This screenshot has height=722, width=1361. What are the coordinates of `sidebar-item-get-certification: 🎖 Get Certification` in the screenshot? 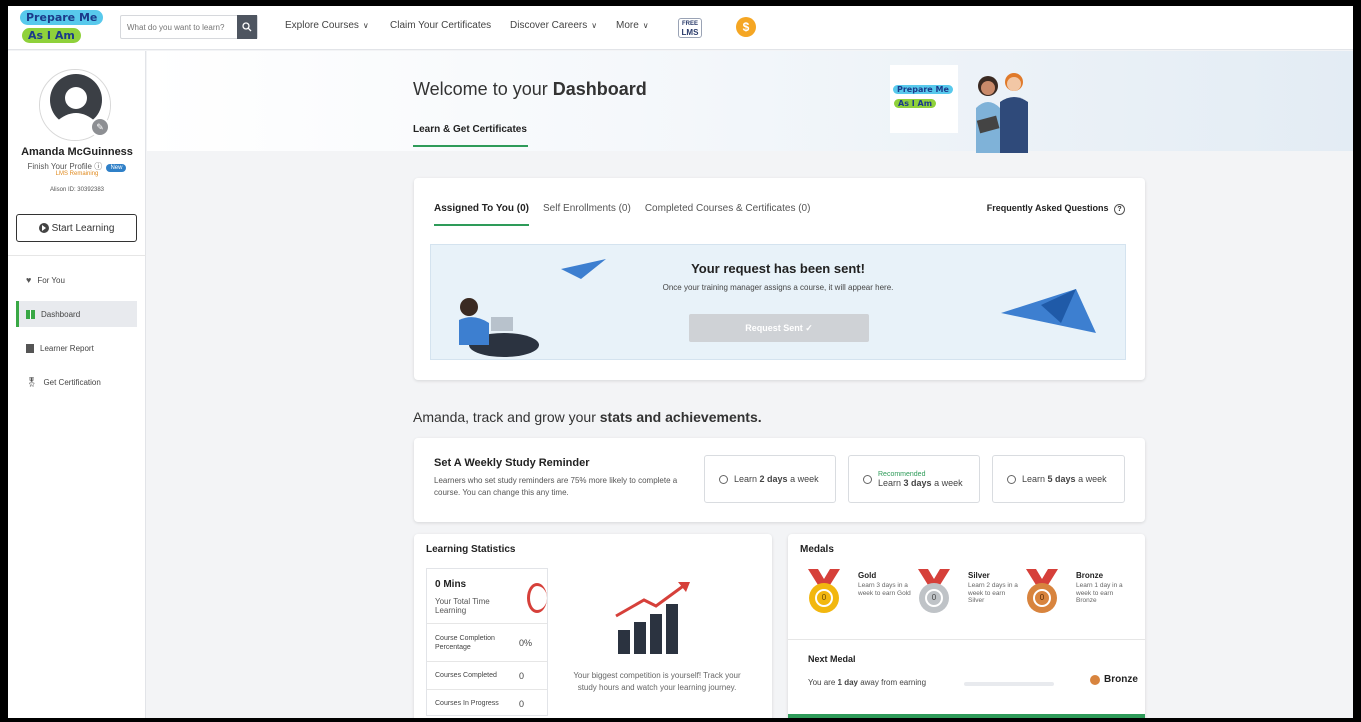 It's located at (76, 382).